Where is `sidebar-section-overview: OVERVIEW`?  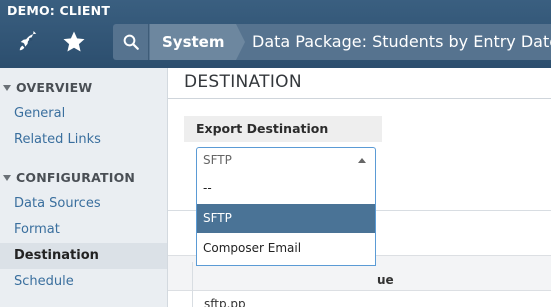 sidebar-section-overview: OVERVIEW is located at coordinates (84, 87).